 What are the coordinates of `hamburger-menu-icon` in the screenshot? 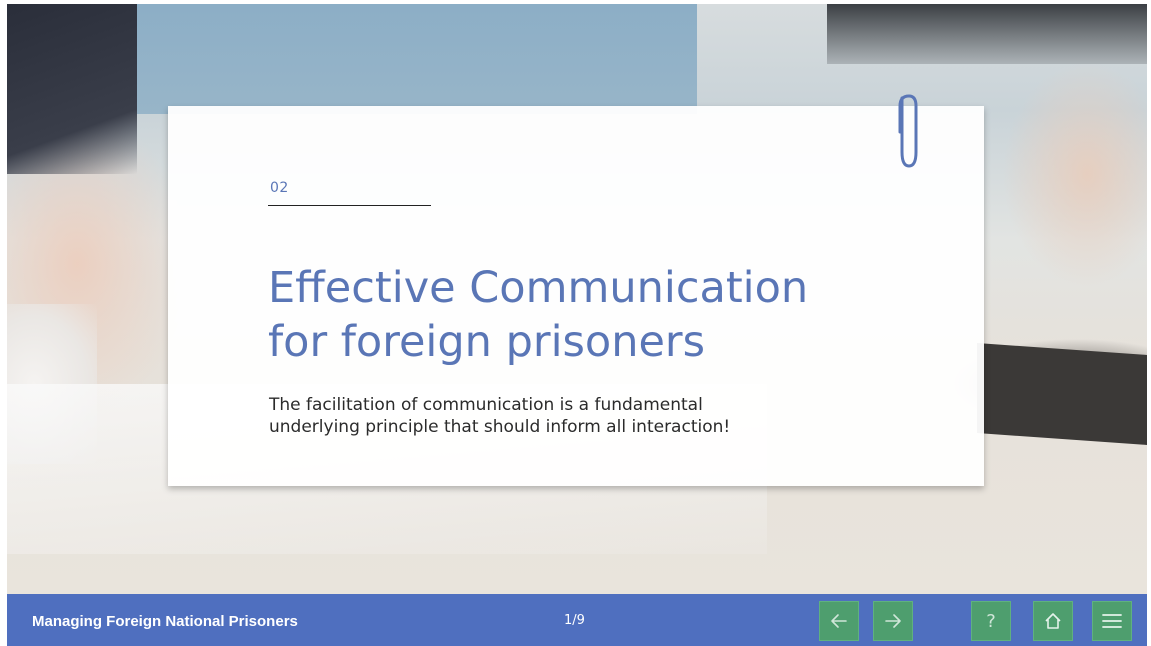 It's located at (1112, 621).